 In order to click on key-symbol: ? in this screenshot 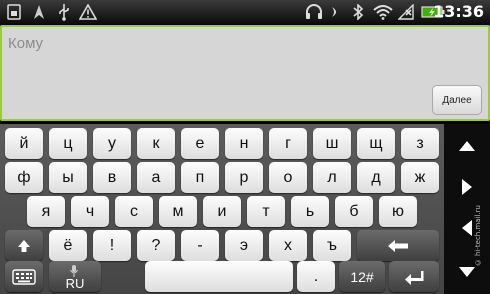, I will do `click(156, 245)`.